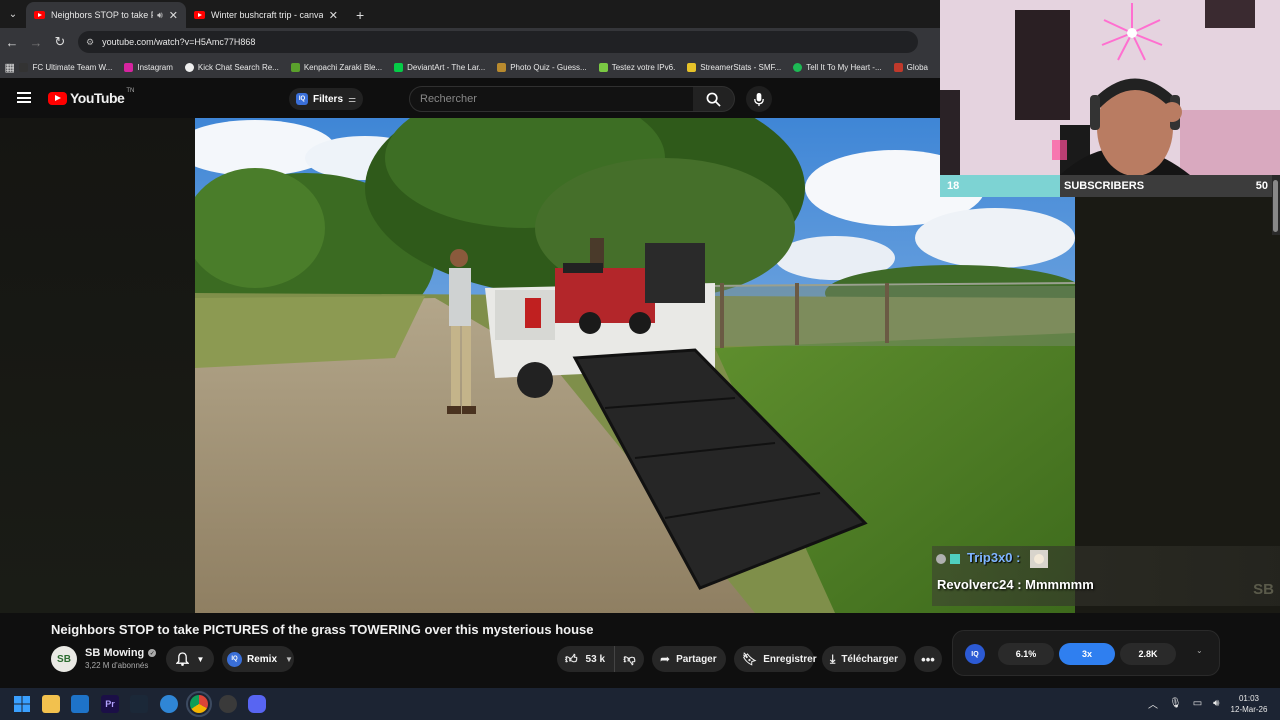  Describe the element at coordinates (1026, 654) in the screenshot. I see `extension-percent: 6.1%` at that location.